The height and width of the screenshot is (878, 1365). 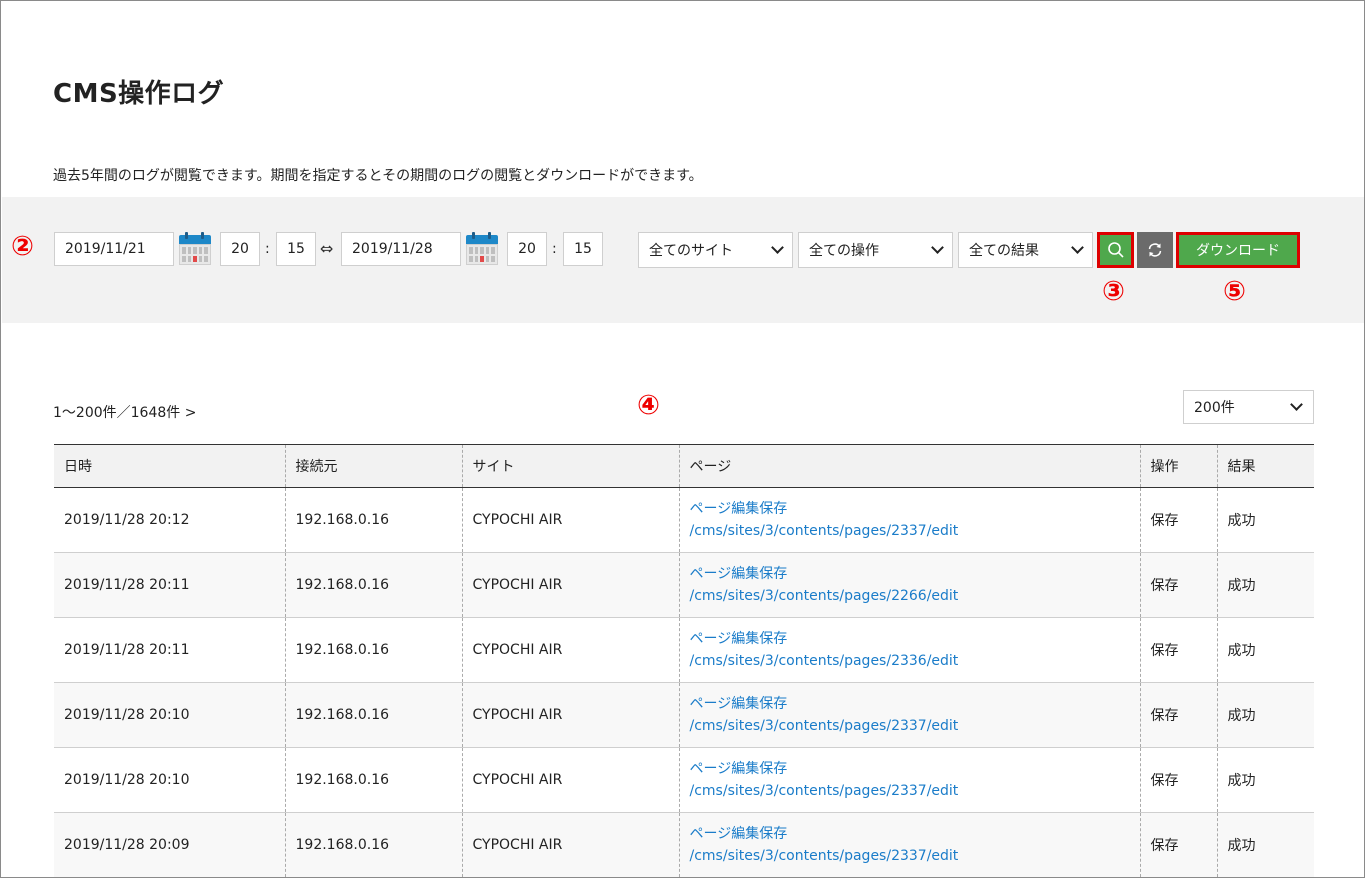 What do you see at coordinates (583, 249) in the screenshot?
I see `end-minute-input: 15` at bounding box center [583, 249].